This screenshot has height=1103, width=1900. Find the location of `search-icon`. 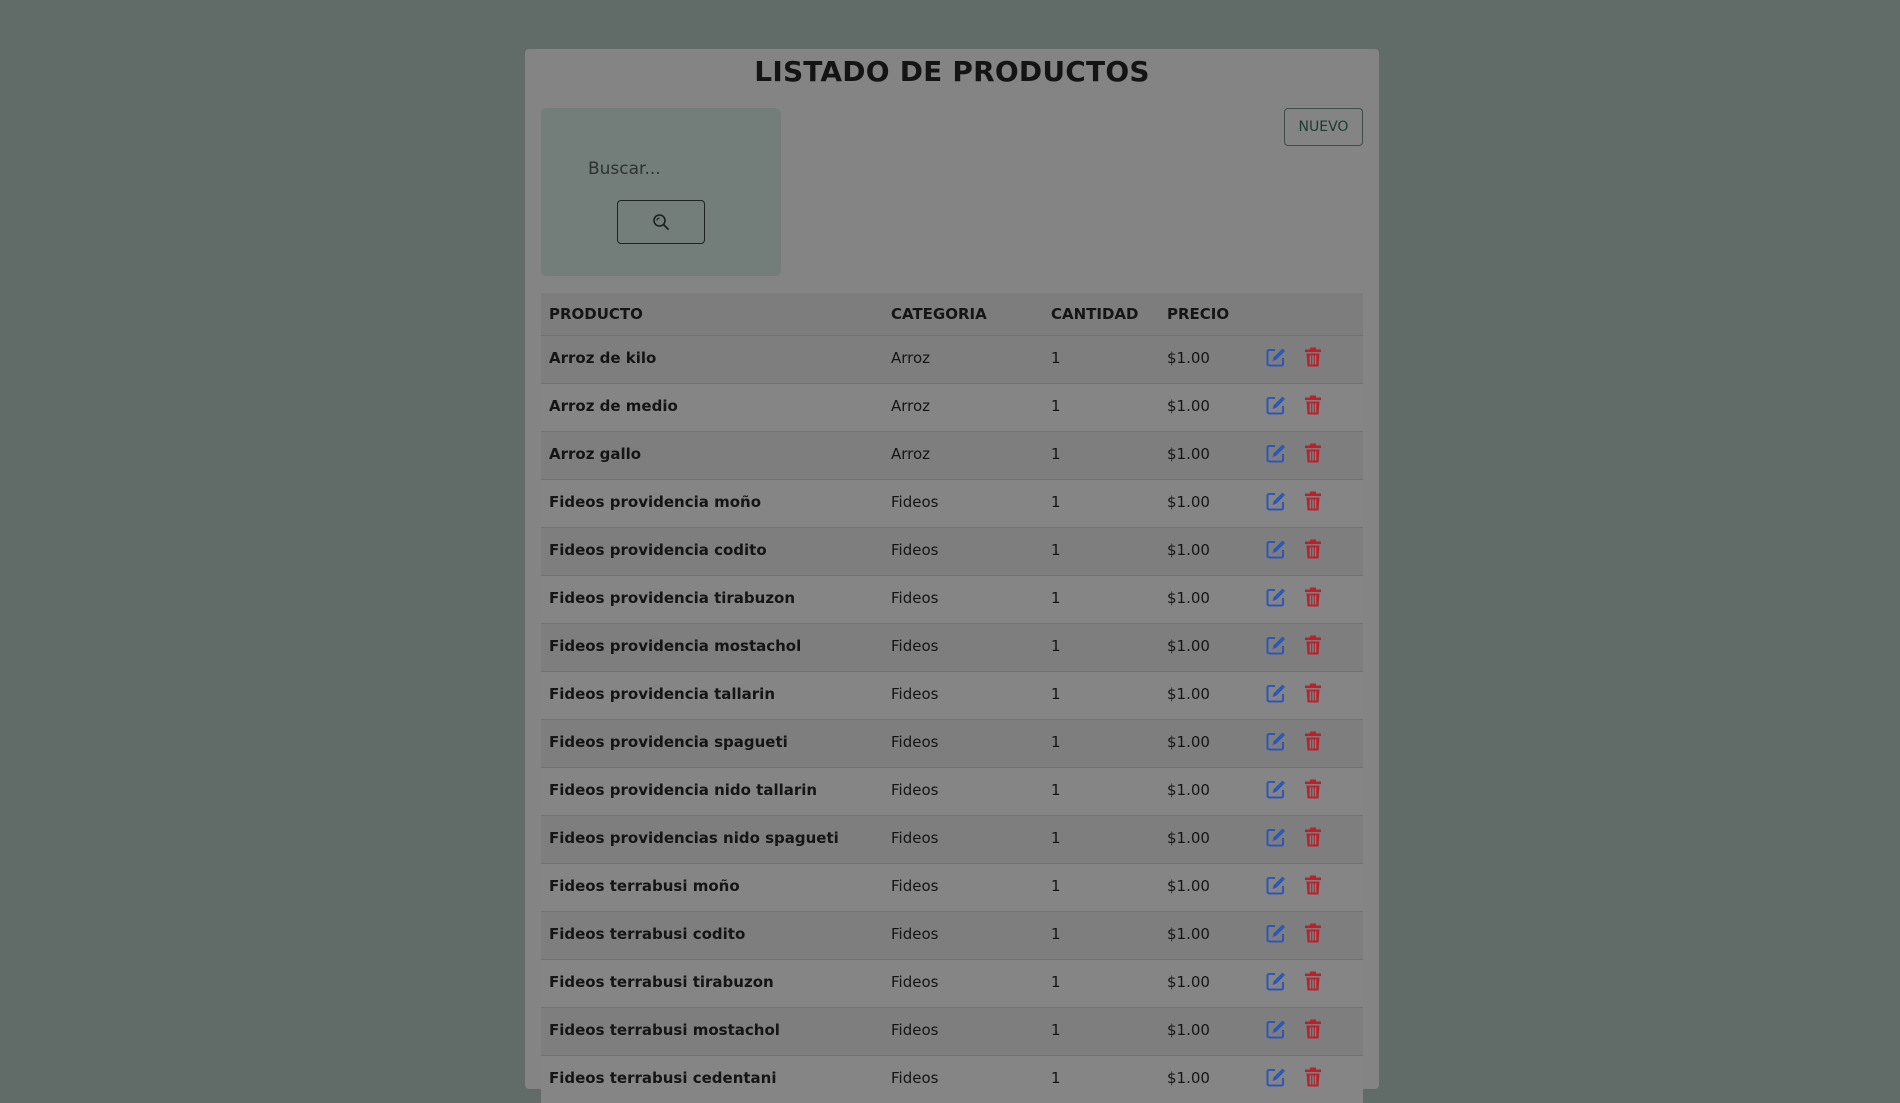

search-icon is located at coordinates (661, 222).